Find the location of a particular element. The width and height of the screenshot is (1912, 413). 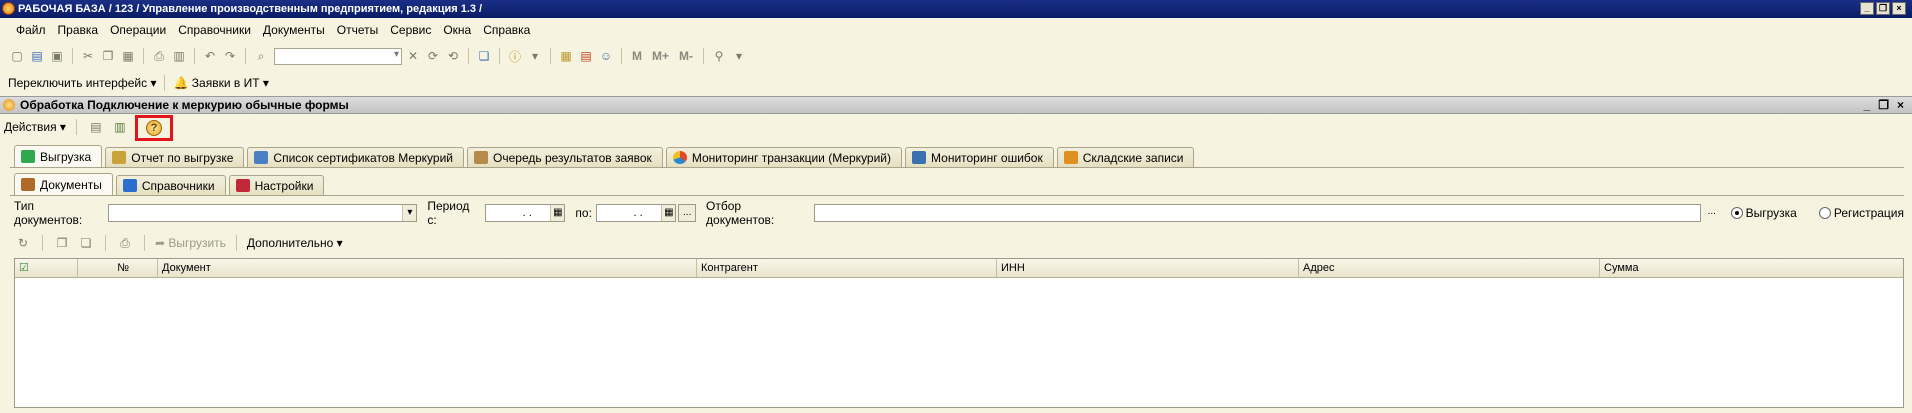

period-to-field: . . ▦ is located at coordinates (636, 213).